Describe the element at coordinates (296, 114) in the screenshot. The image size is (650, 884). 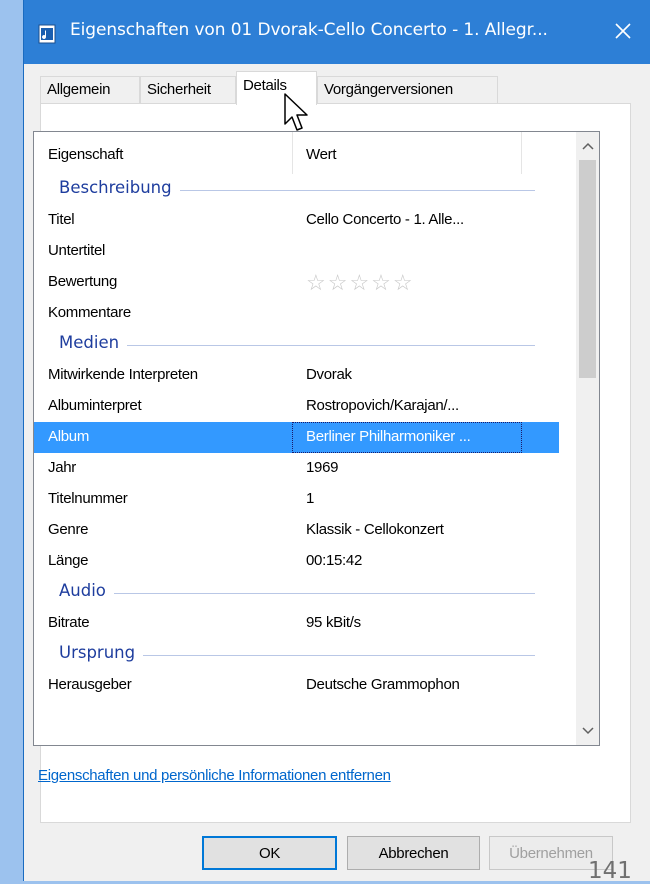
I see `mouse-pointer-icon` at that location.